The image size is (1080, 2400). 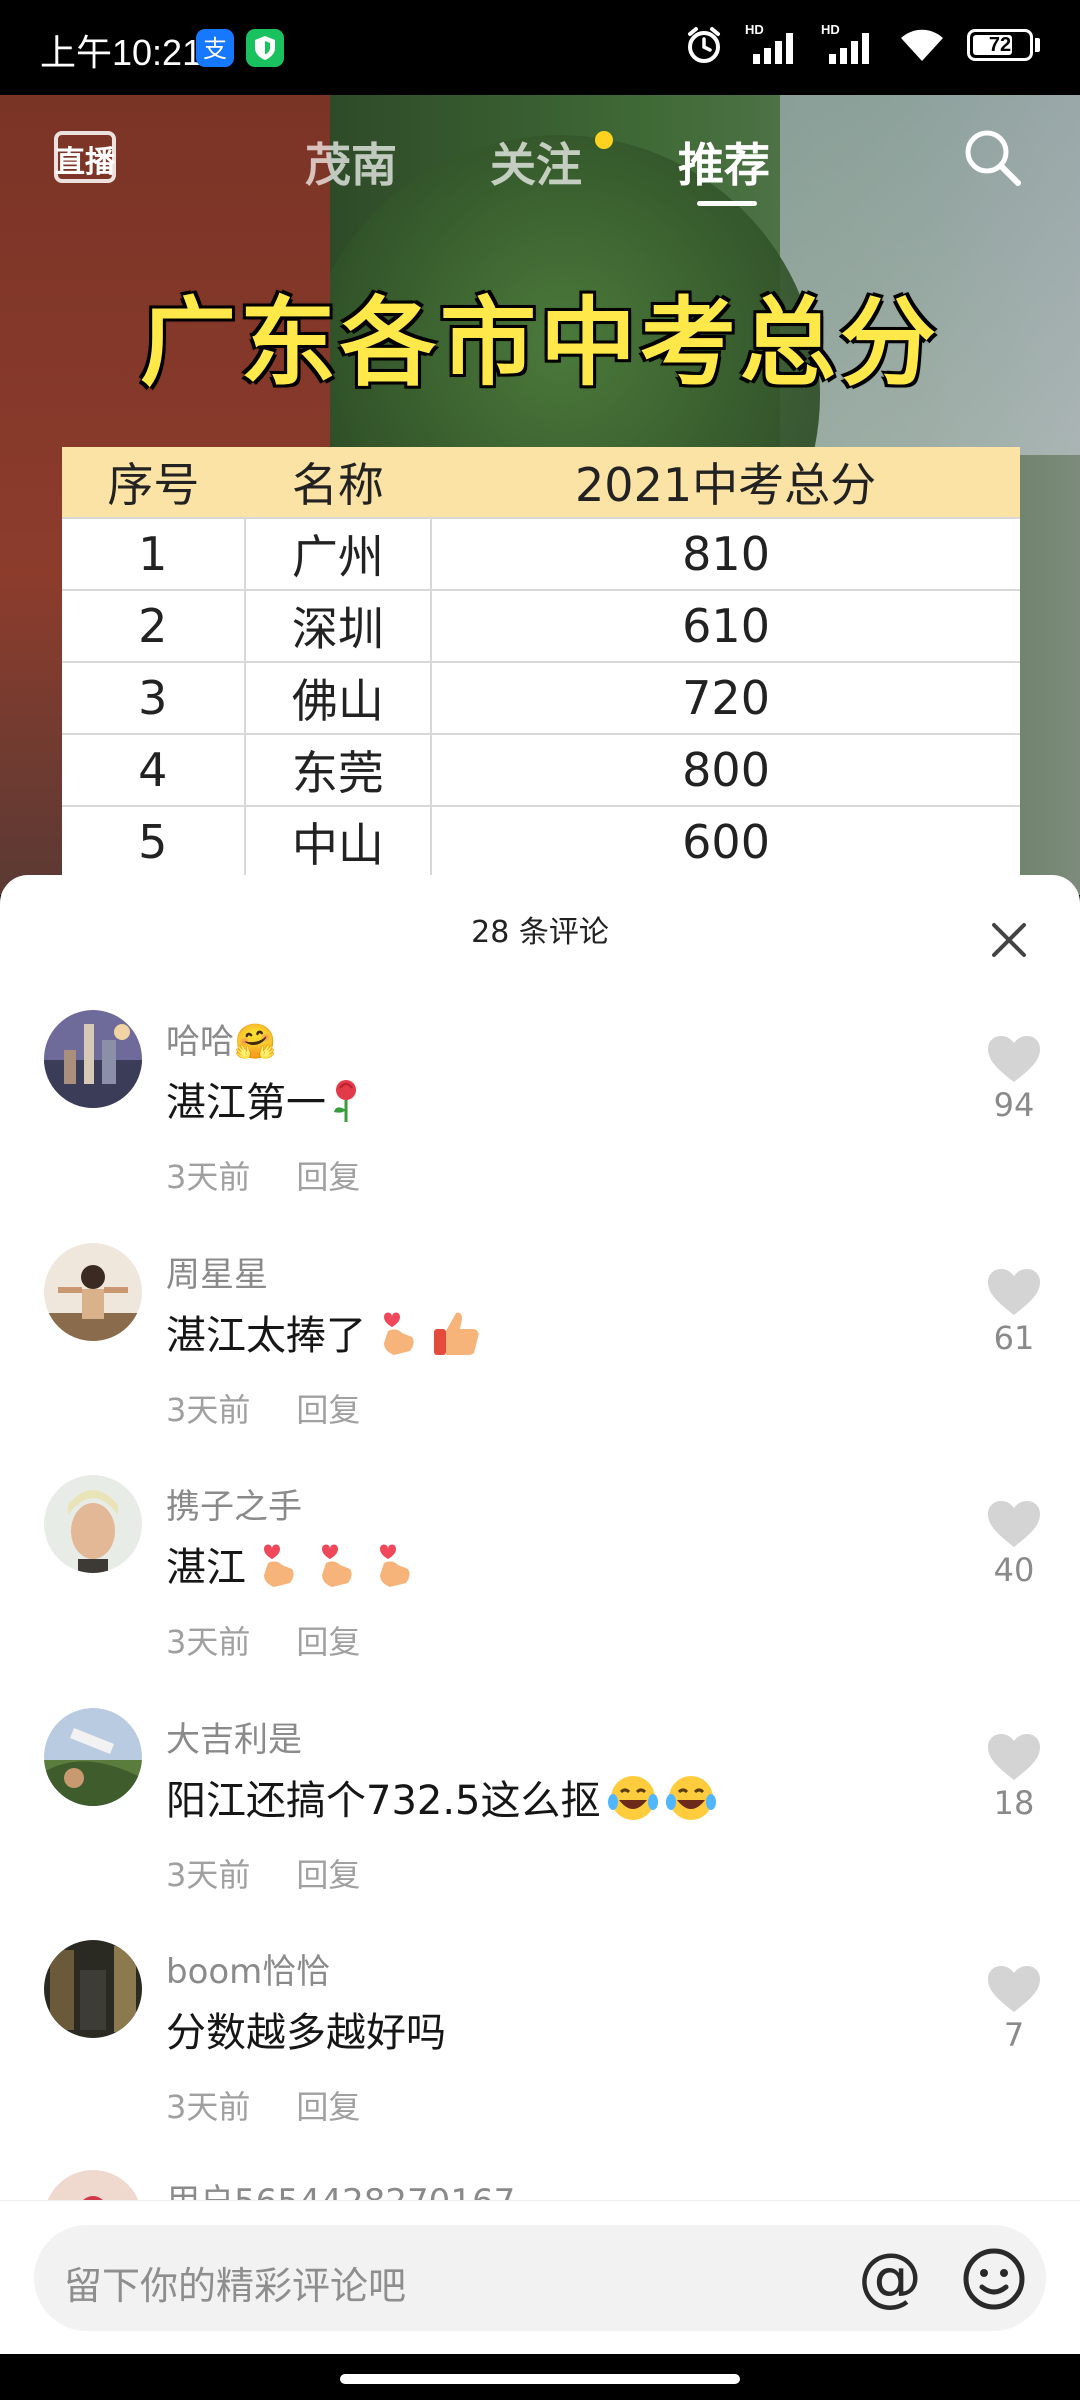 What do you see at coordinates (337, 769) in the screenshot?
I see `row-city: 东莞` at bounding box center [337, 769].